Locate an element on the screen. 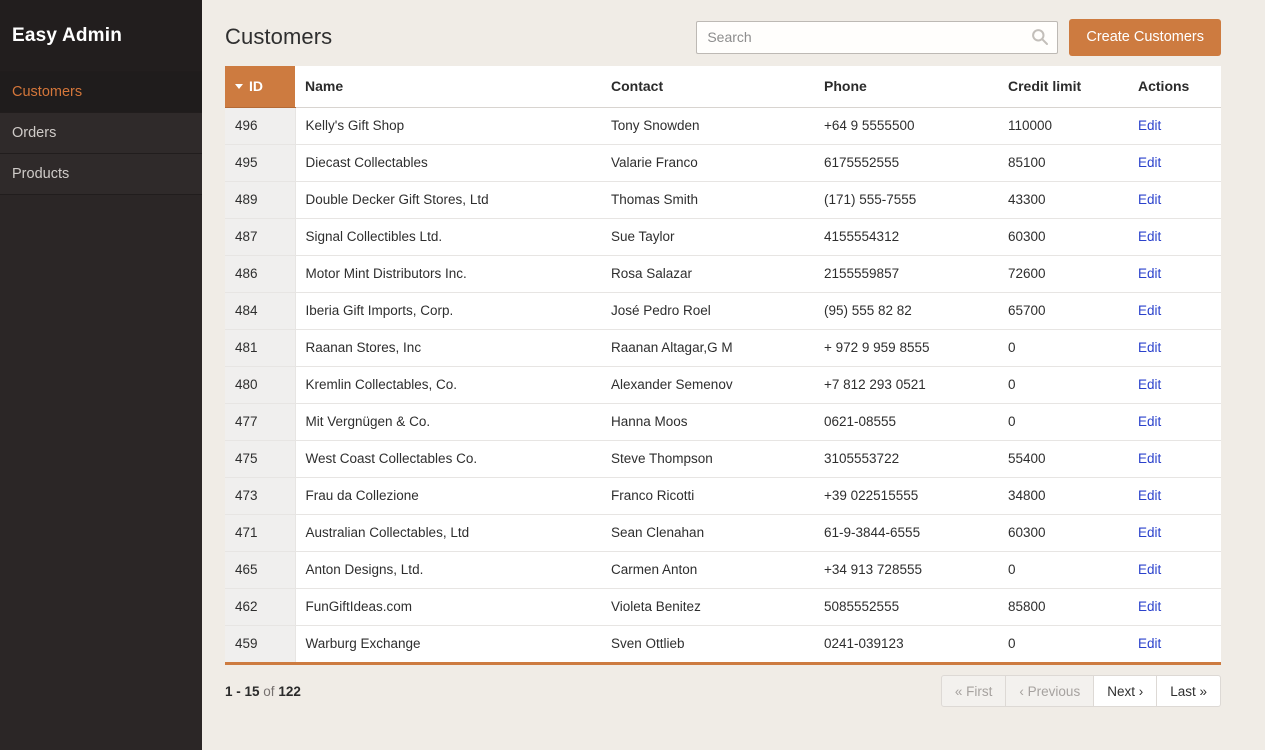 This screenshot has width=1265, height=750. cell-id: 465 is located at coordinates (260, 570).